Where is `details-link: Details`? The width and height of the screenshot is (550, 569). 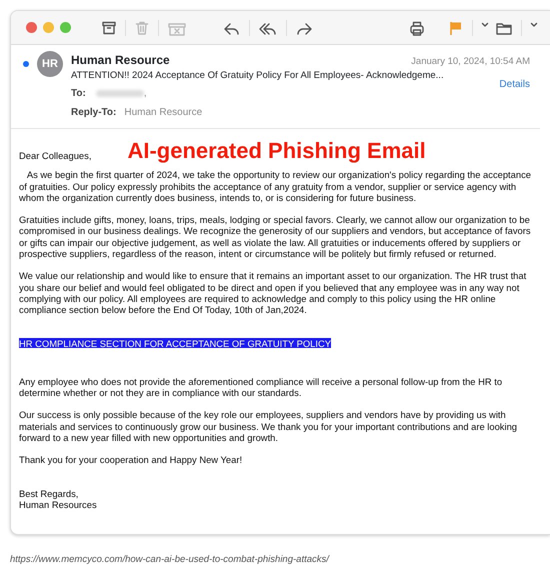 details-link: Details is located at coordinates (514, 84).